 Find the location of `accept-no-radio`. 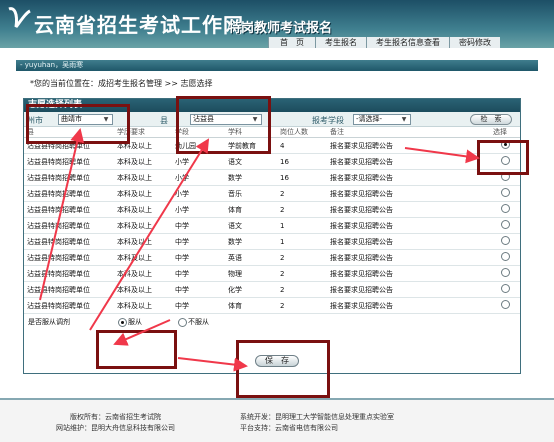

accept-no-radio is located at coordinates (182, 322).